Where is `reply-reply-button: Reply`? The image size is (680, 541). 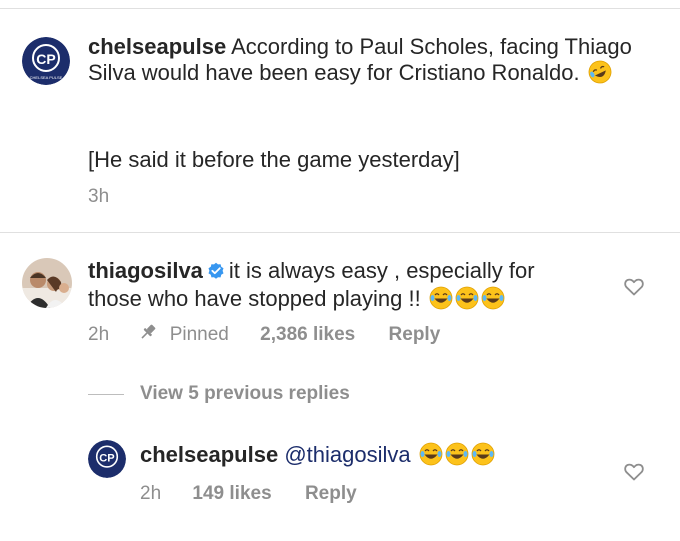 reply-reply-button: Reply is located at coordinates (331, 494).